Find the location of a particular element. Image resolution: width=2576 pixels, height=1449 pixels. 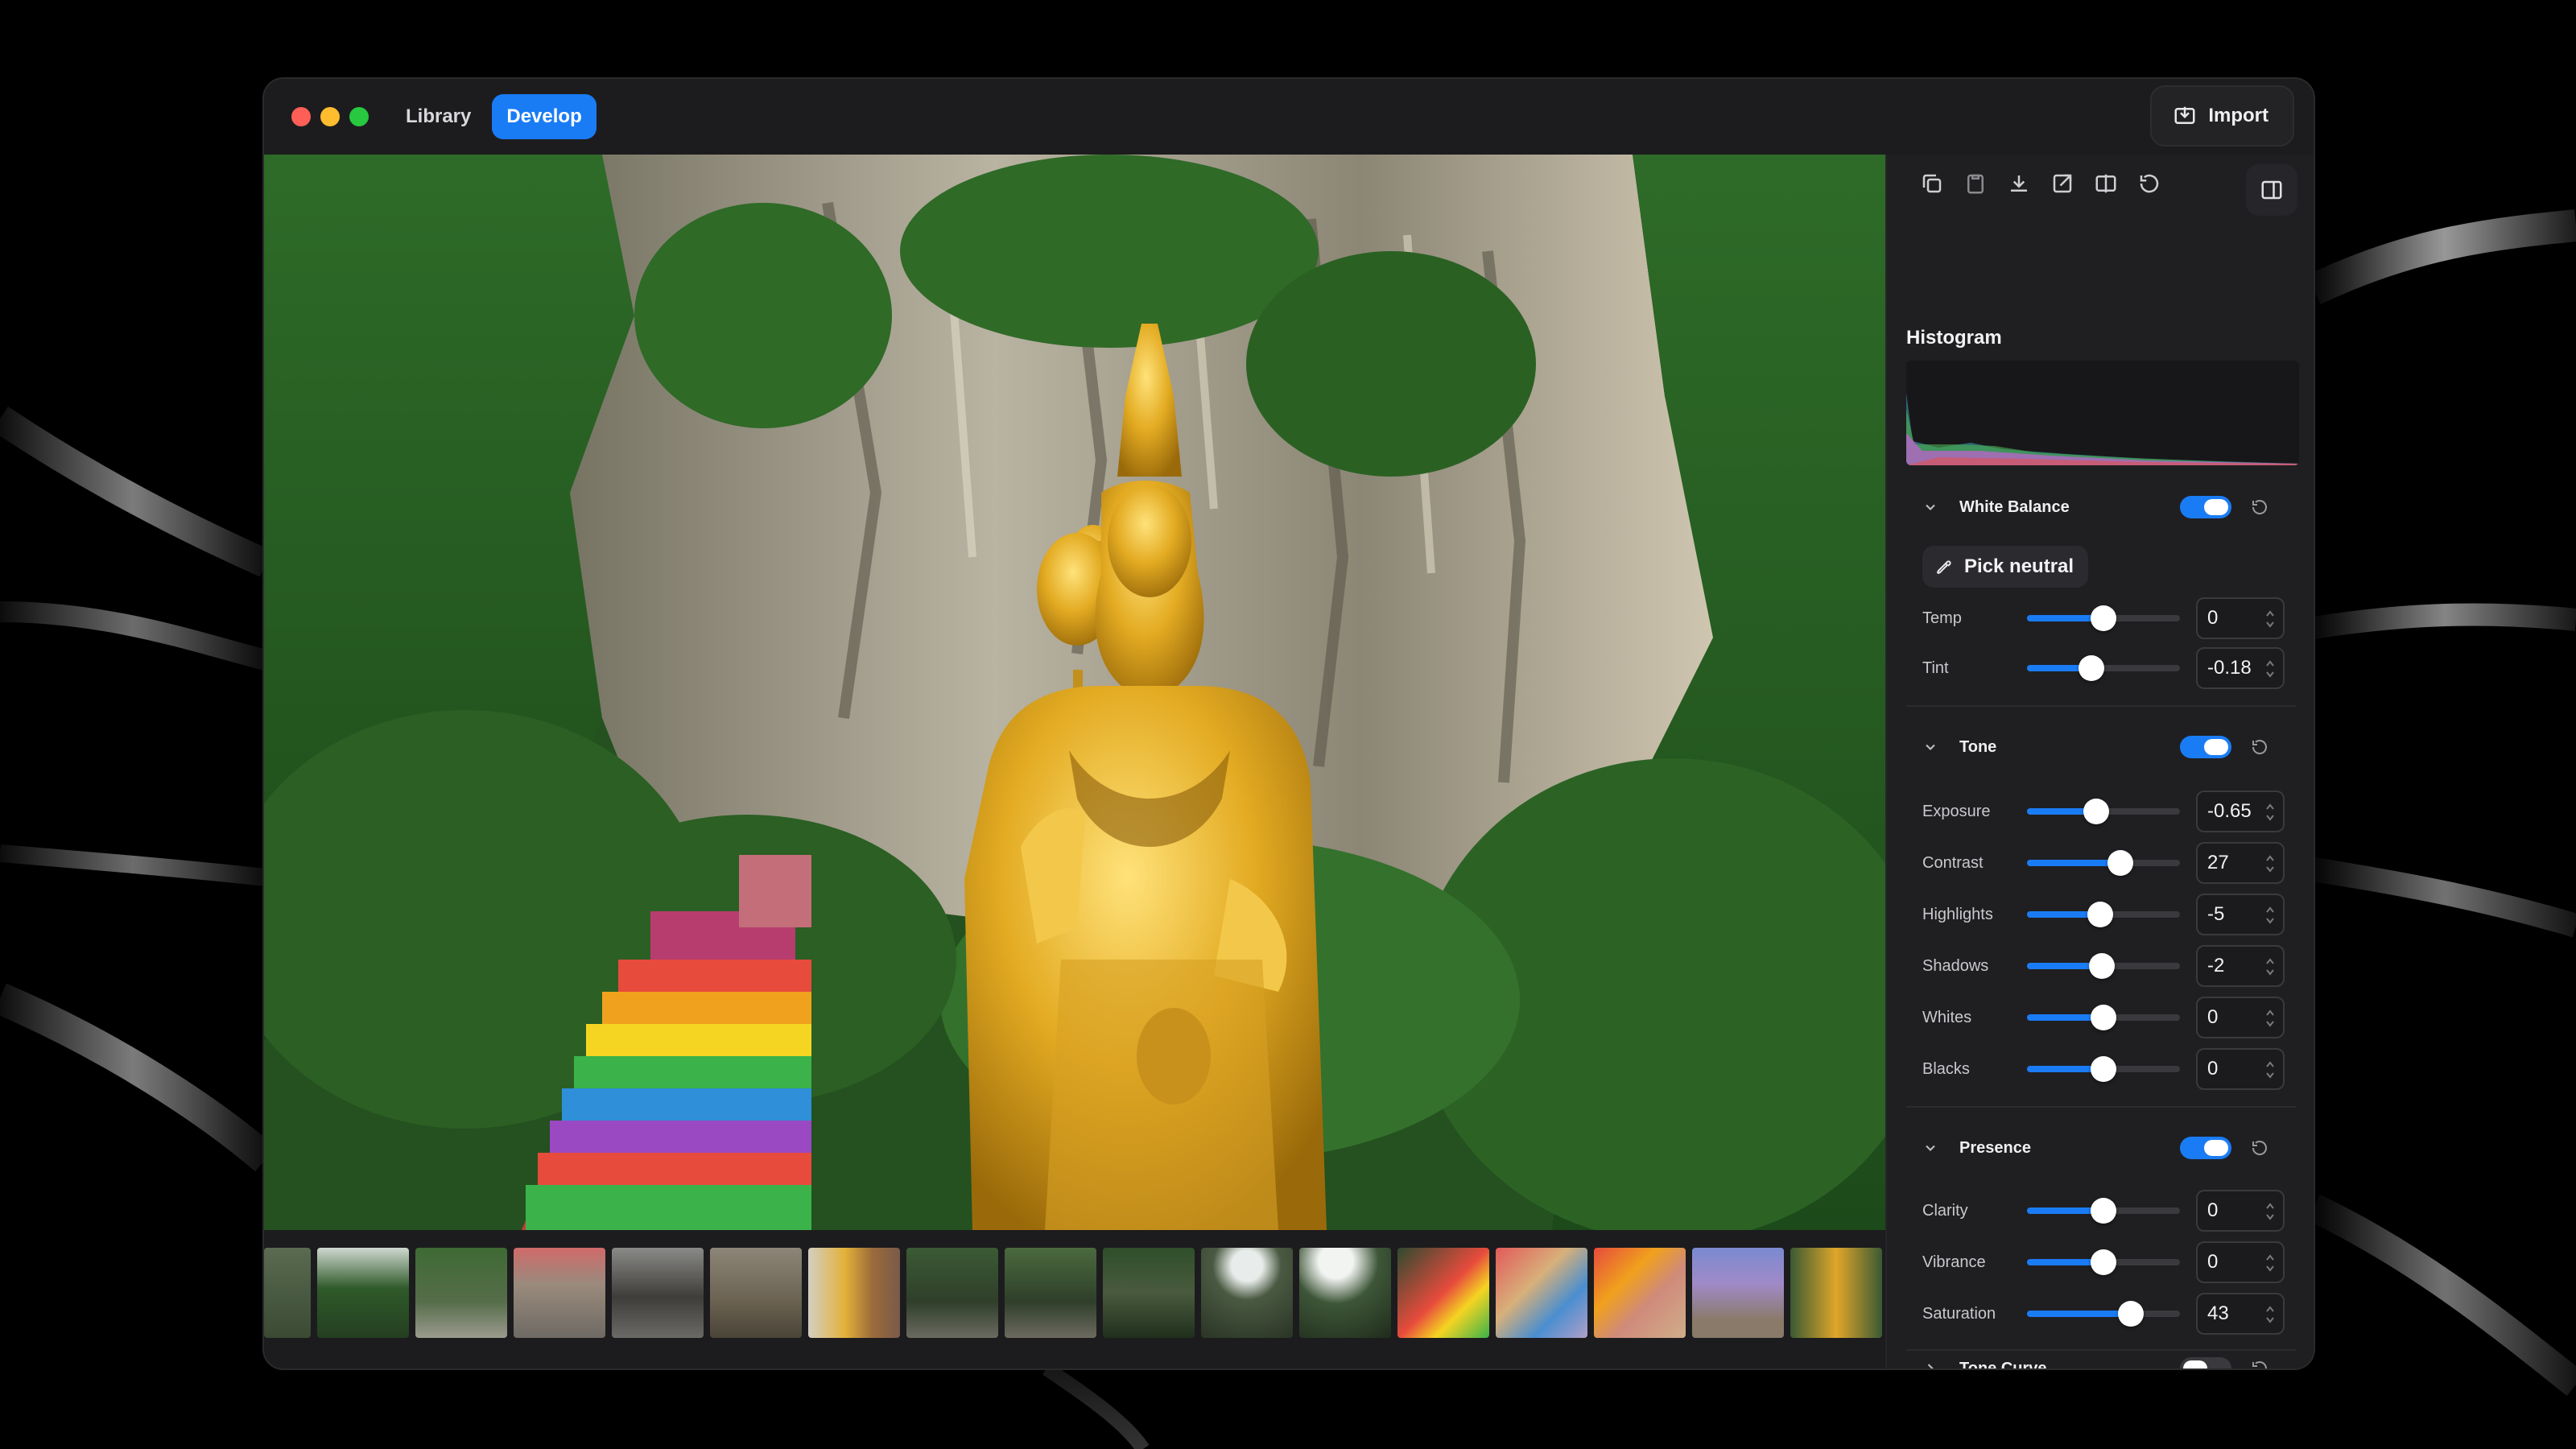

clarity-slider is located at coordinates (2103, 1211).